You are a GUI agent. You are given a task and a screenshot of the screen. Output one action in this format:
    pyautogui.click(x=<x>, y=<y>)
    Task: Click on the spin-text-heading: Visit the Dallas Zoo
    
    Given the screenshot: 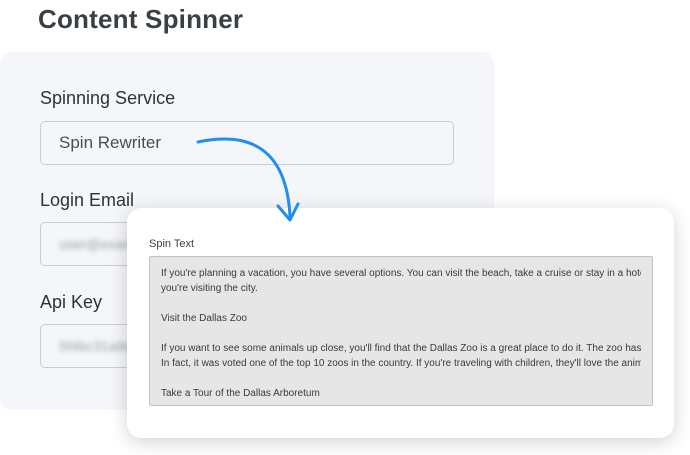 What is the action you would take?
    pyautogui.click(x=204, y=318)
    